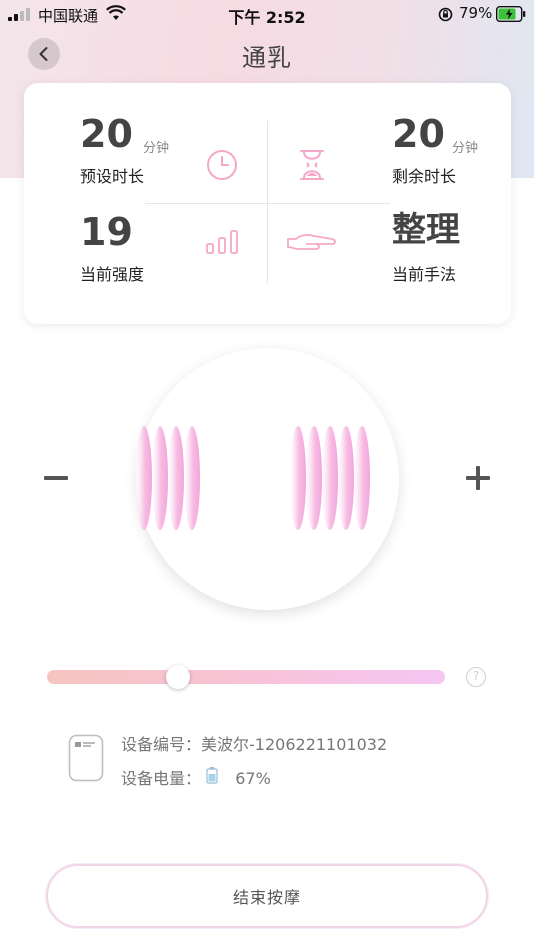 The image size is (534, 950). I want to click on clock-icon, so click(222, 165).